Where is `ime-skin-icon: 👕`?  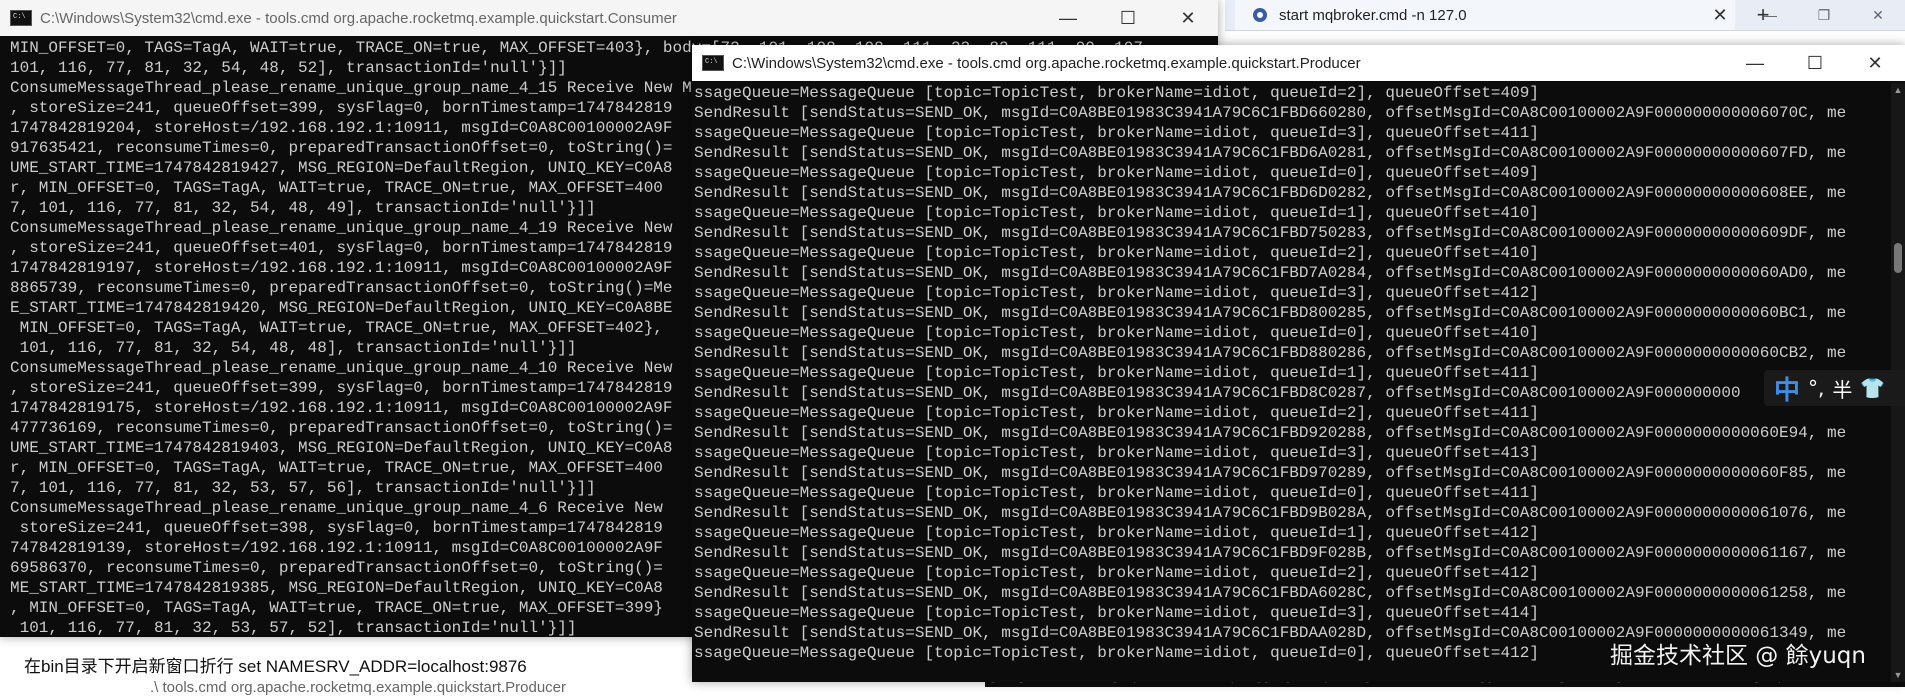
ime-skin-icon: 👕 is located at coordinates (1872, 388).